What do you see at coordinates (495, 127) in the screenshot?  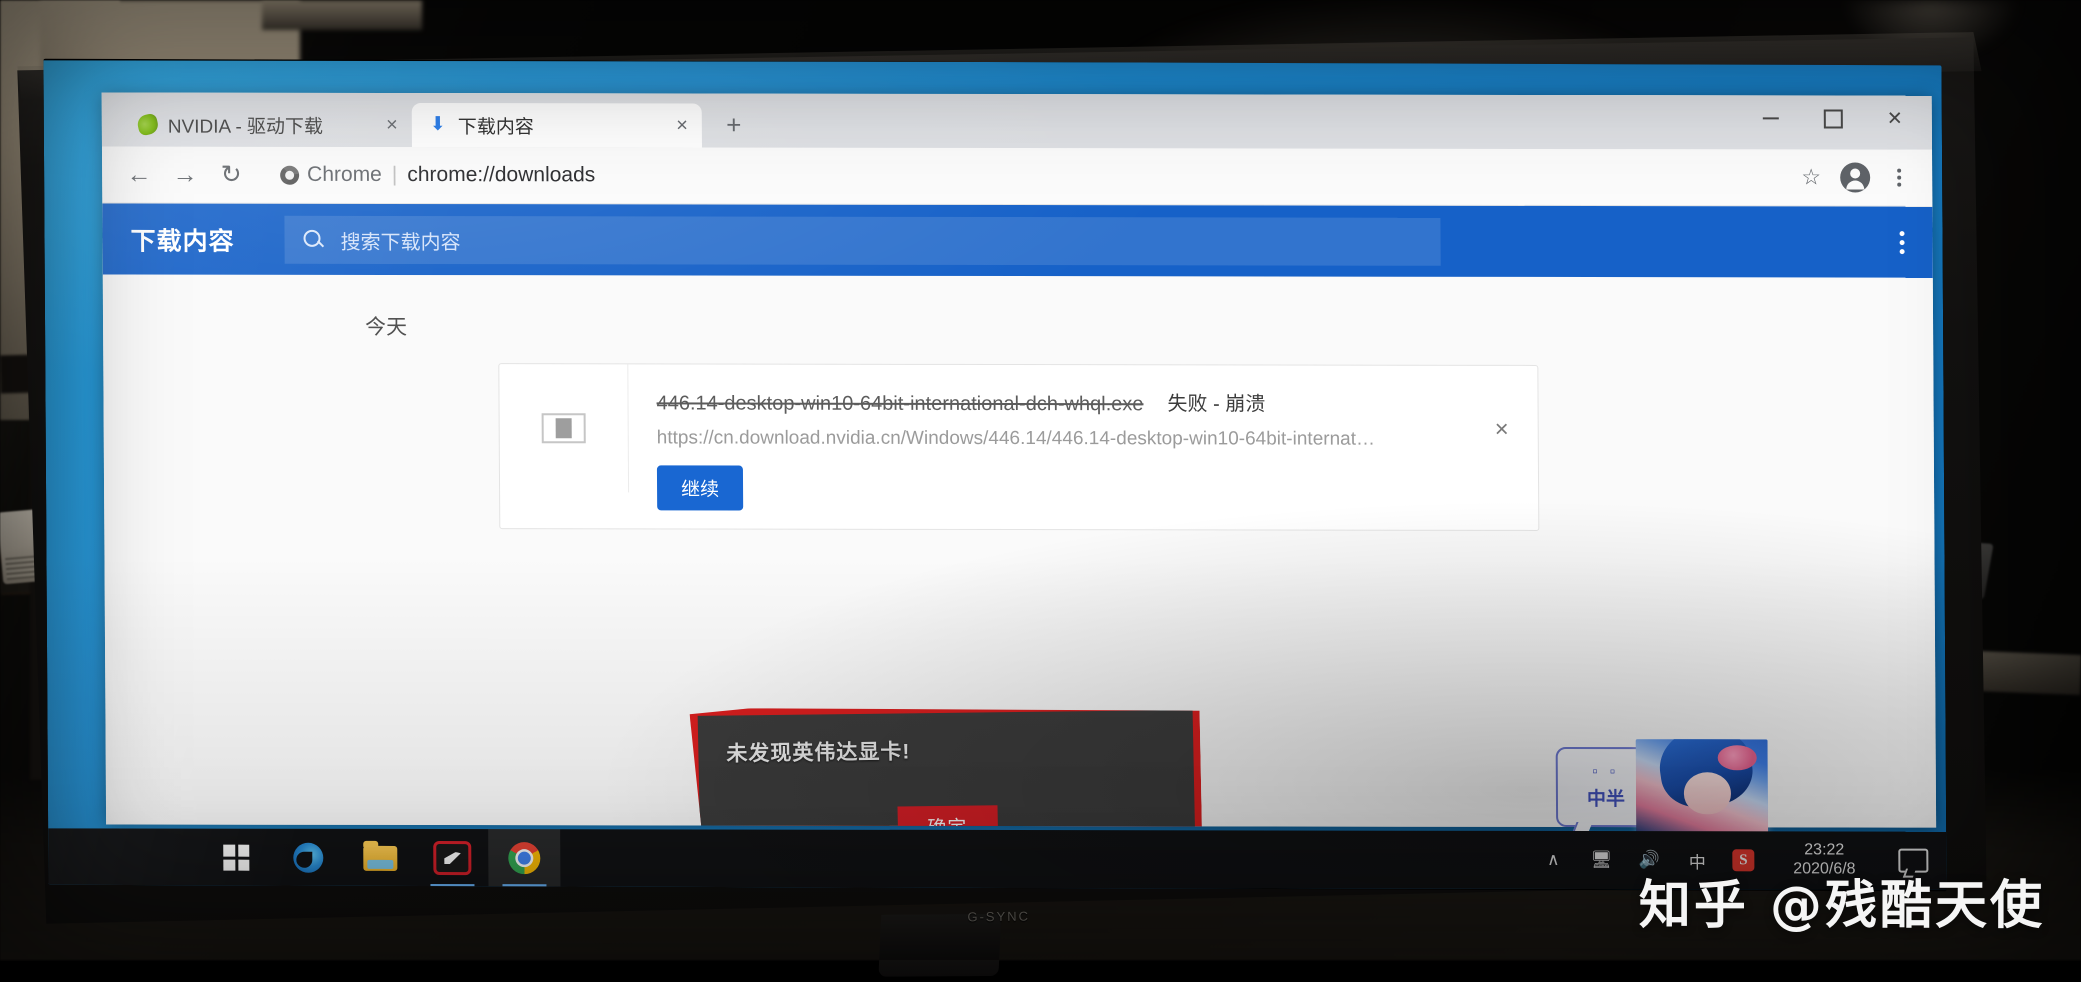 I see `tab-label: 下载内容` at bounding box center [495, 127].